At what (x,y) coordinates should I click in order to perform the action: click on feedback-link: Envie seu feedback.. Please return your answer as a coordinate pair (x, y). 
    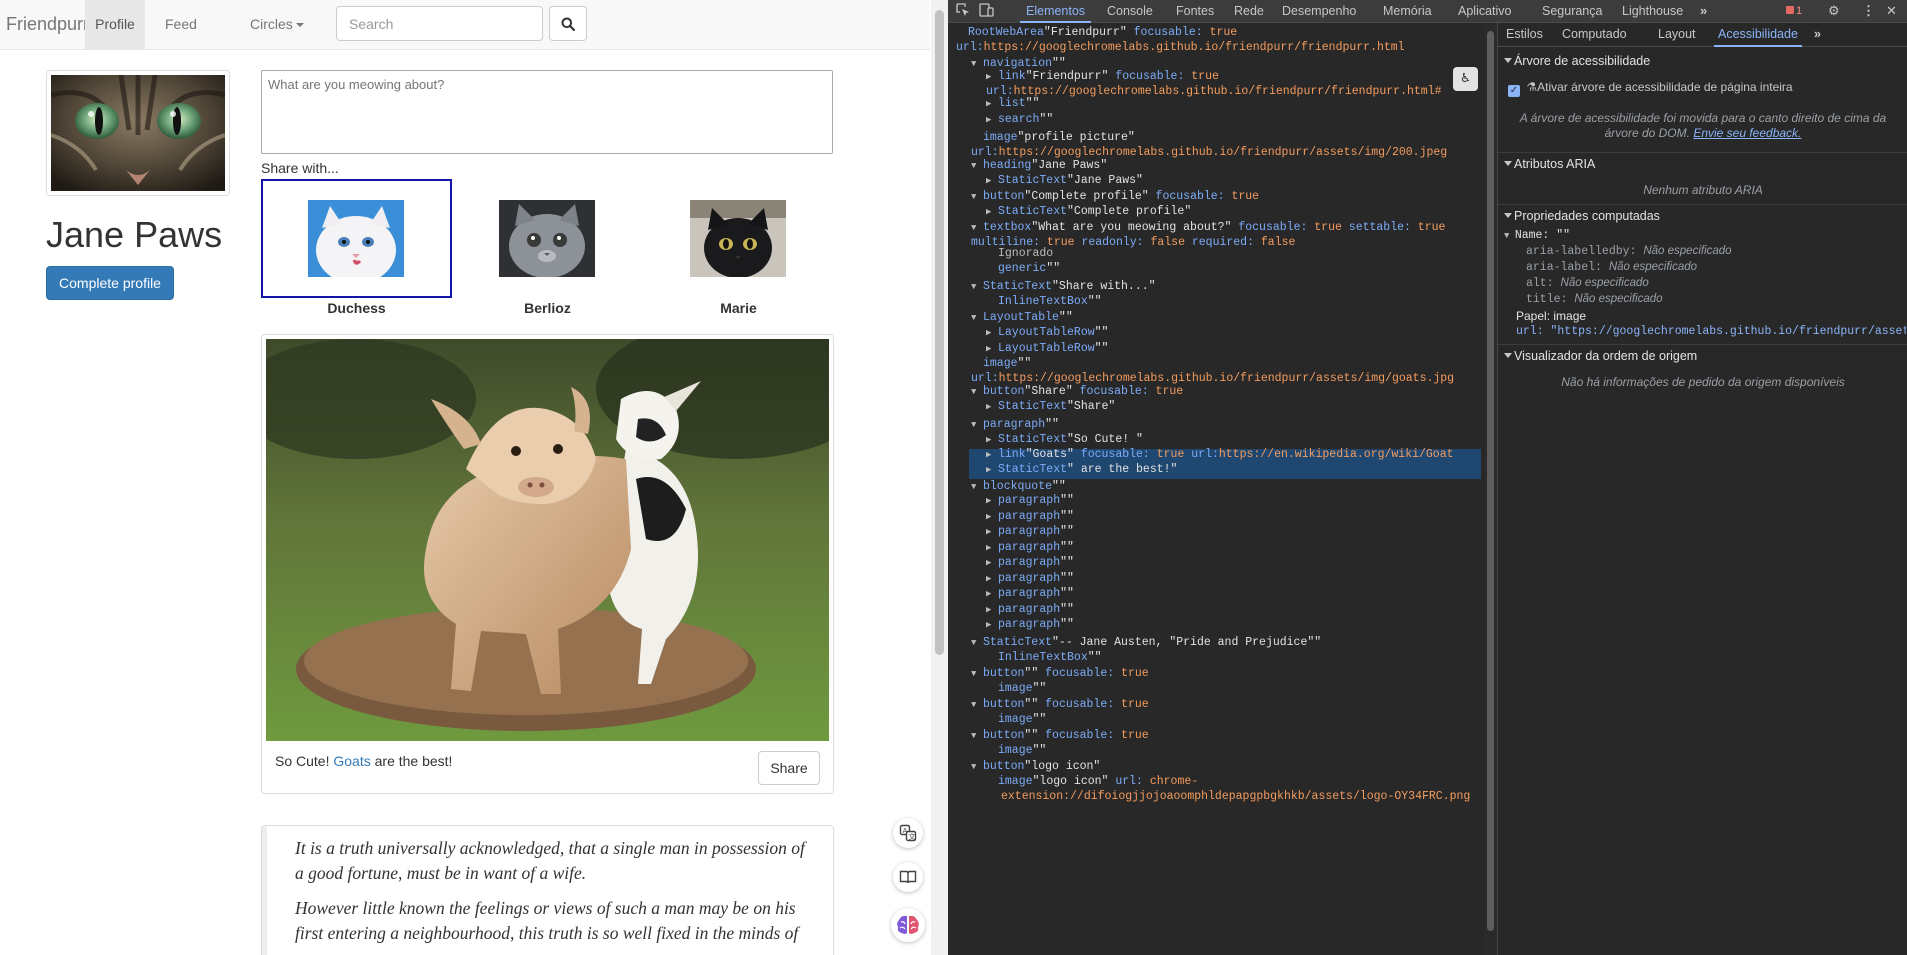
    Looking at the image, I should click on (1747, 133).